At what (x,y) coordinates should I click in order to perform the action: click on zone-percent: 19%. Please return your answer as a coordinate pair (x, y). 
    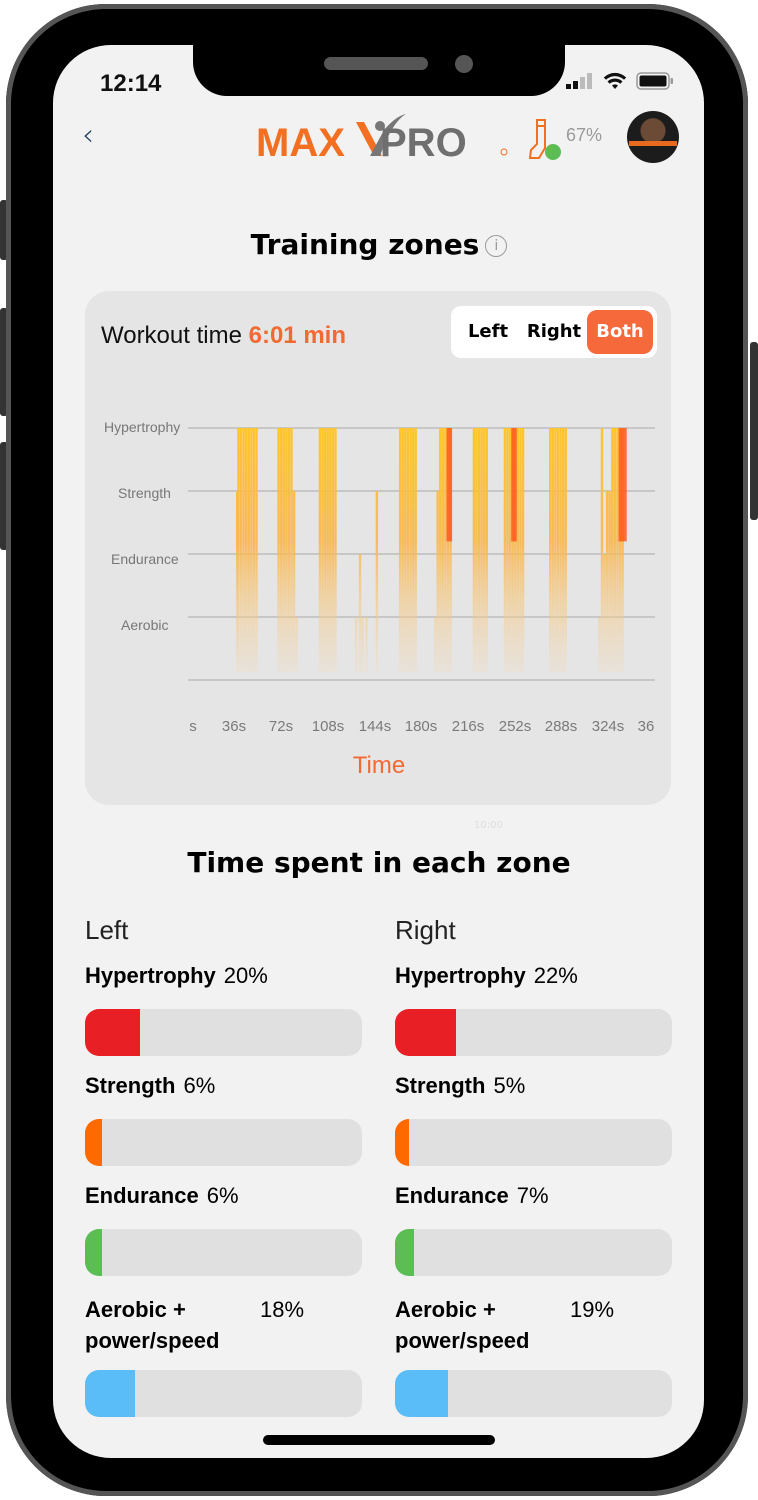
    Looking at the image, I should click on (592, 1309).